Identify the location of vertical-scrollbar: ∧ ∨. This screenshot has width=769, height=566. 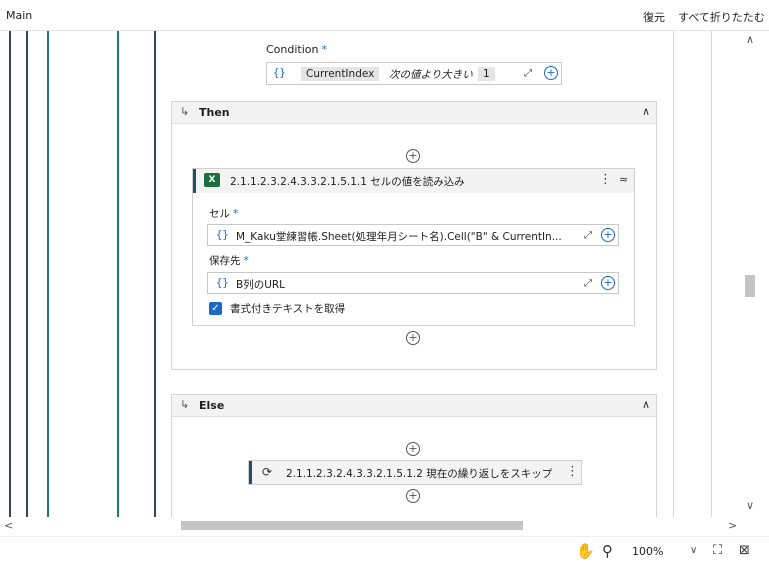
(752, 274).